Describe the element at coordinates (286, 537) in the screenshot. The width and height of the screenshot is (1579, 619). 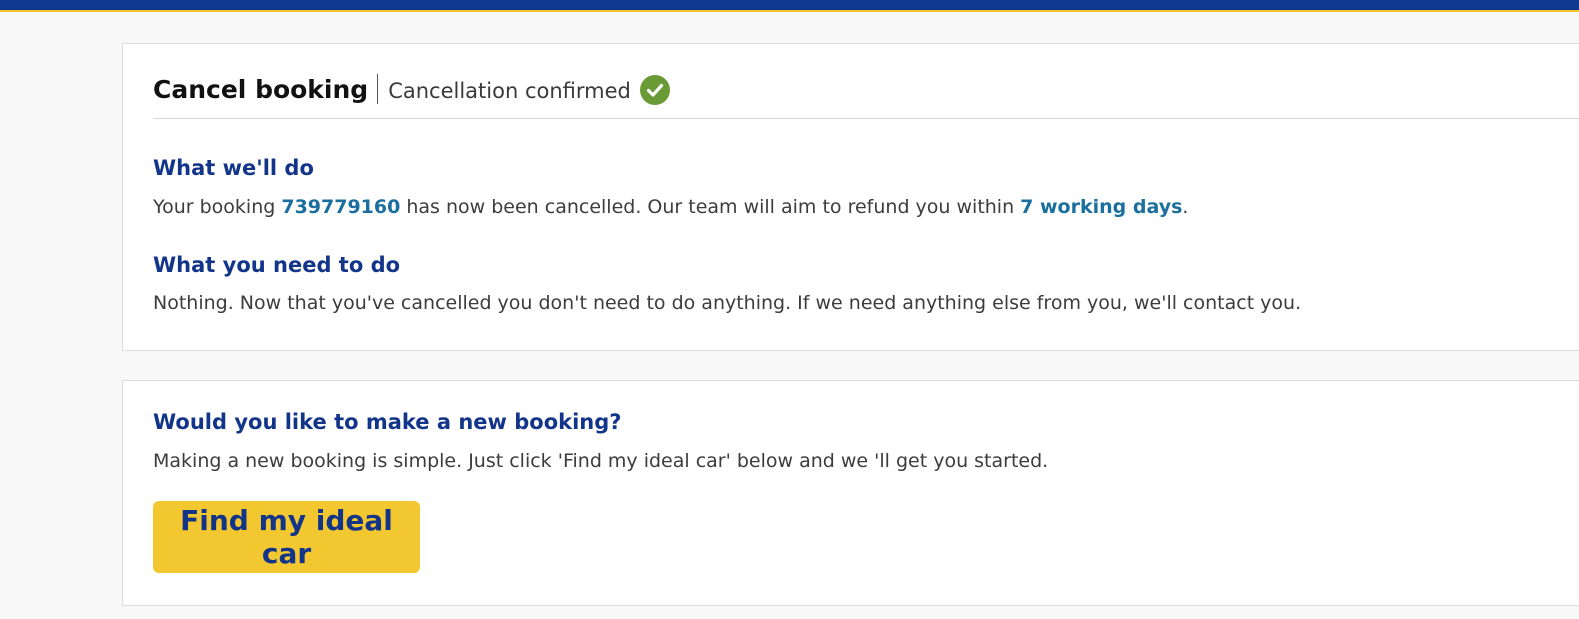
I see `find-my-ideal-car-button: Find my ideal car` at that location.